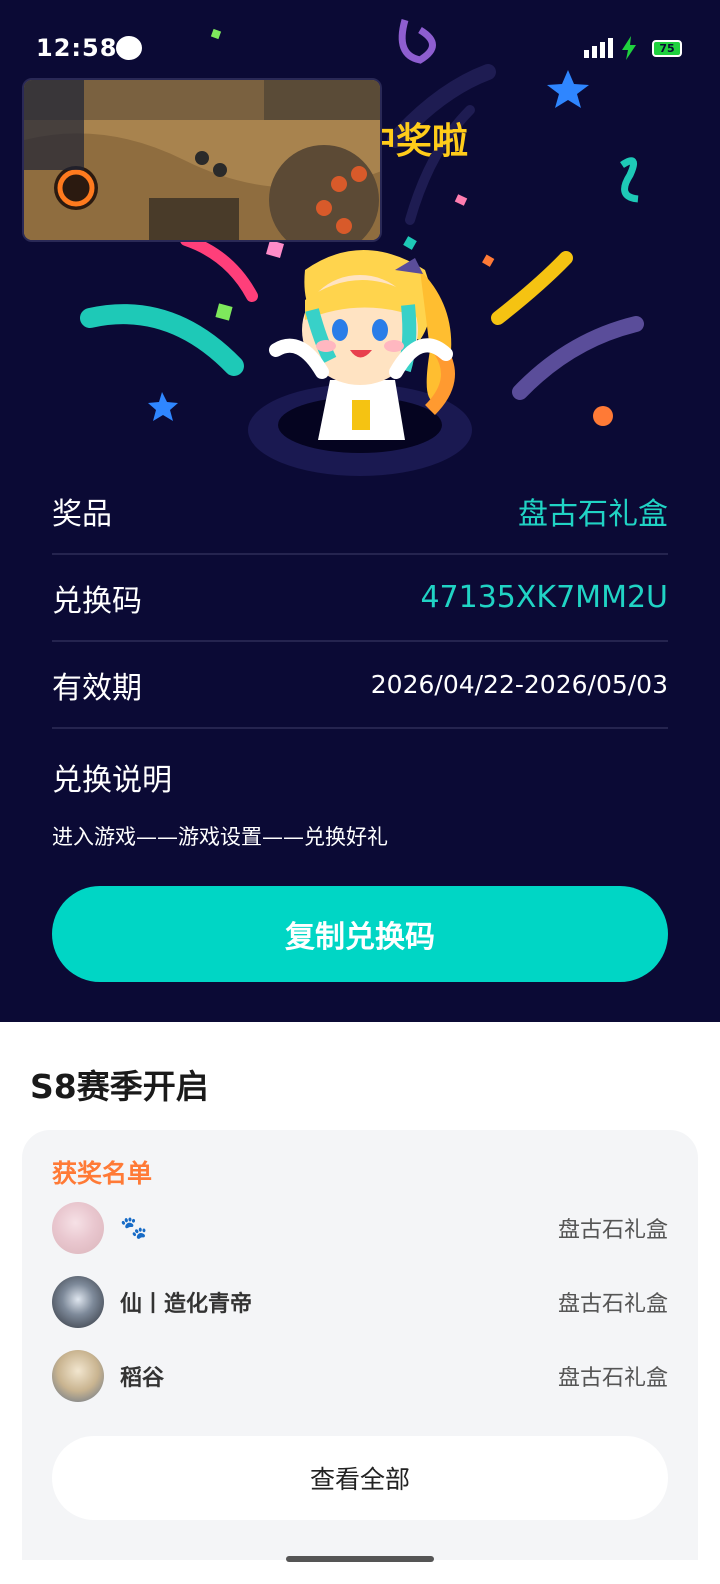 The image size is (720, 1584). I want to click on prize-row: 奖品 盘古石礼盒, so click(360, 511).